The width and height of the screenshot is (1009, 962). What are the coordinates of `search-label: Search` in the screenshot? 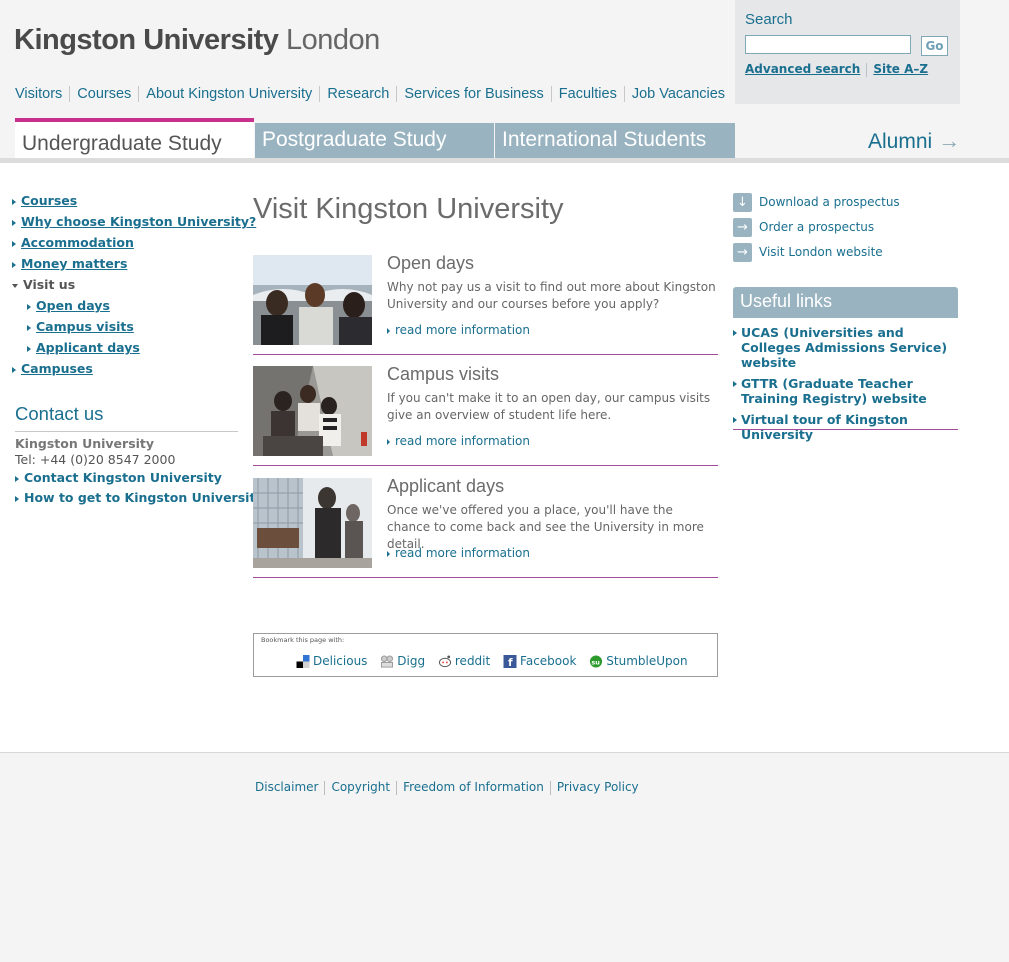 It's located at (769, 19).